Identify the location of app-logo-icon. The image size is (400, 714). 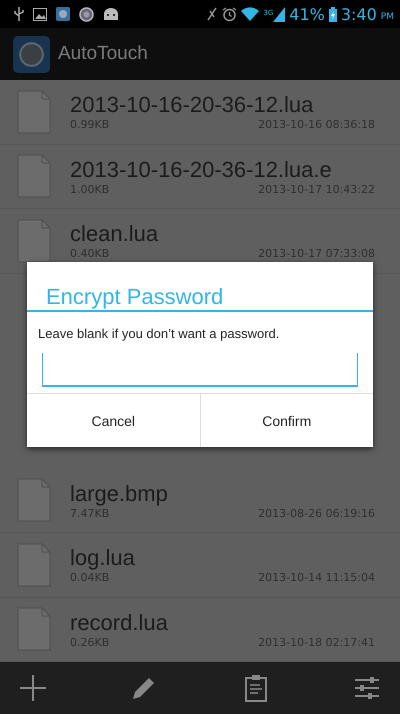
(31, 54).